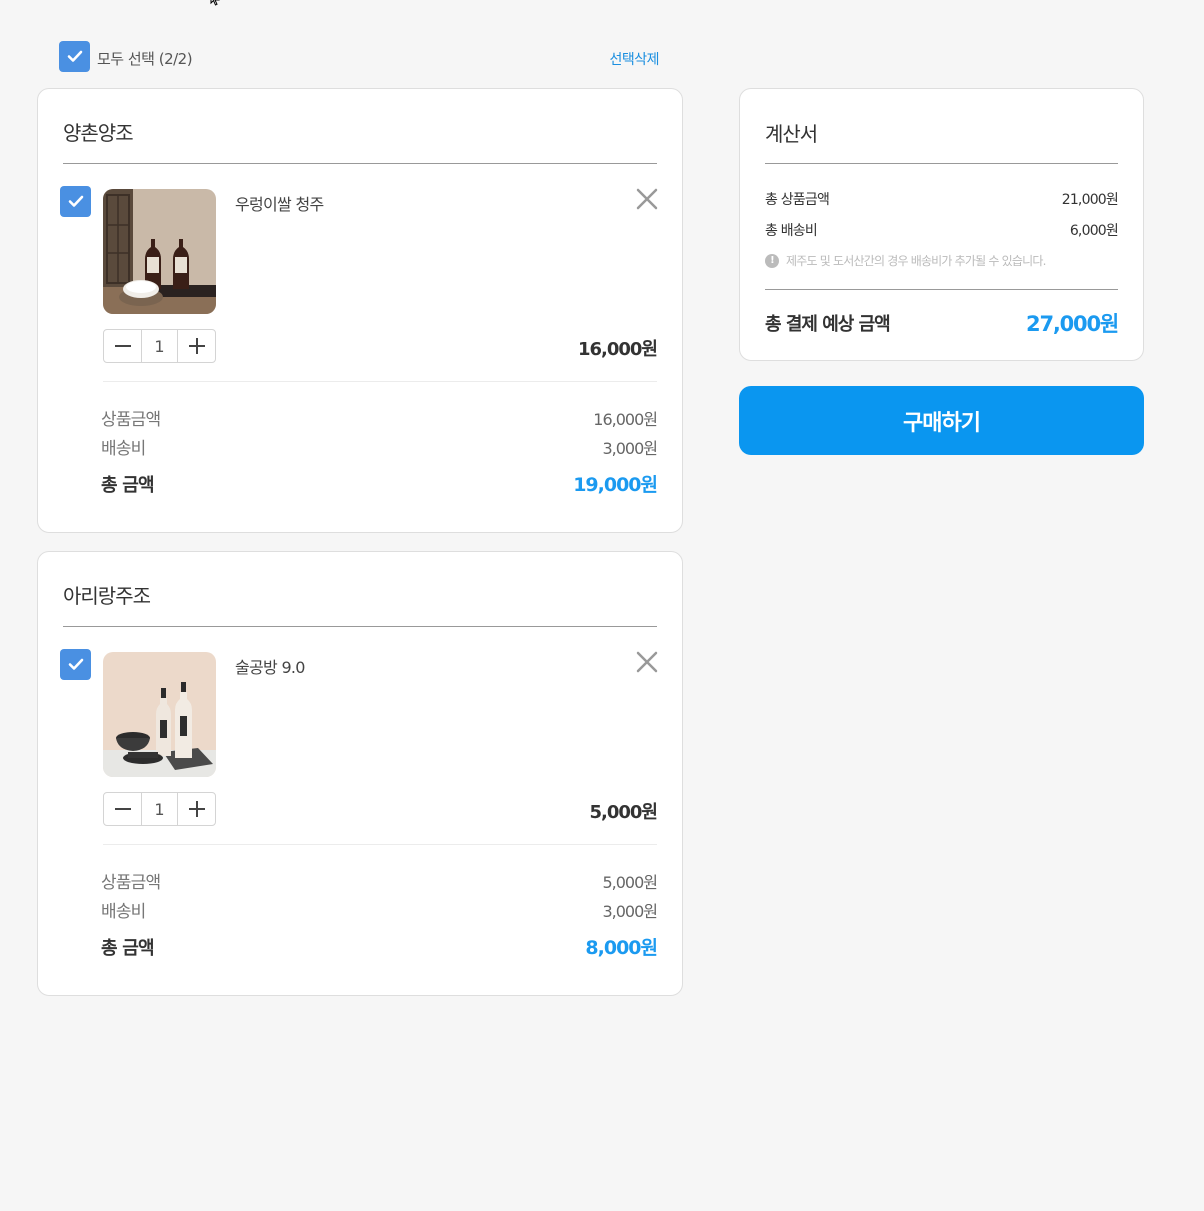  What do you see at coordinates (379, 483) in the screenshot?
I see `total-row: 총 금액 19,000원` at bounding box center [379, 483].